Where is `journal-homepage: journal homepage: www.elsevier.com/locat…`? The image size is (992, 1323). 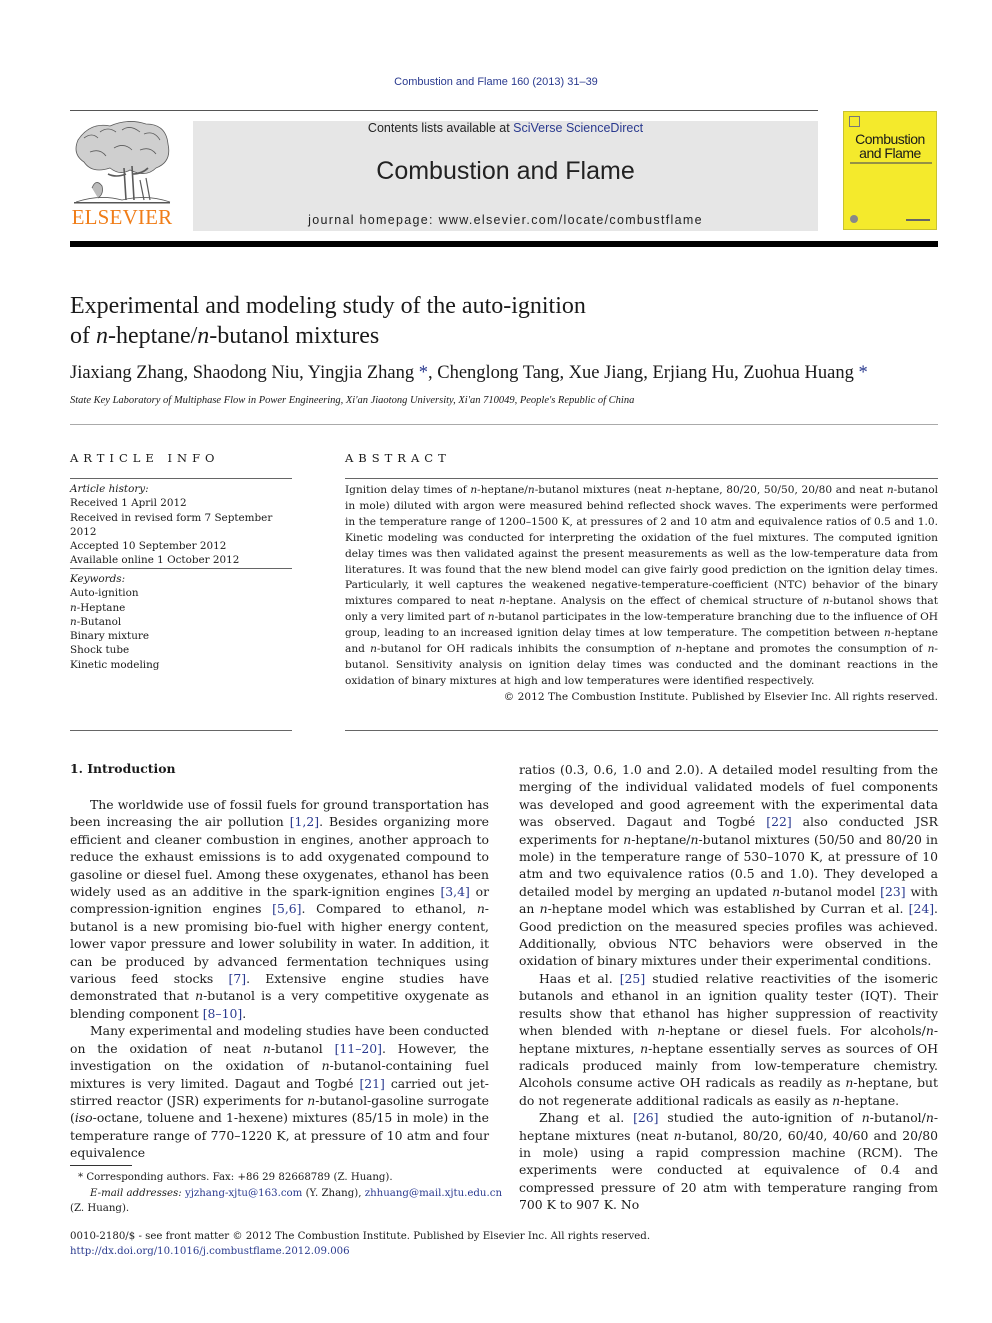 journal-homepage: journal homepage: www.elsevier.com/locat… is located at coordinates (505, 220).